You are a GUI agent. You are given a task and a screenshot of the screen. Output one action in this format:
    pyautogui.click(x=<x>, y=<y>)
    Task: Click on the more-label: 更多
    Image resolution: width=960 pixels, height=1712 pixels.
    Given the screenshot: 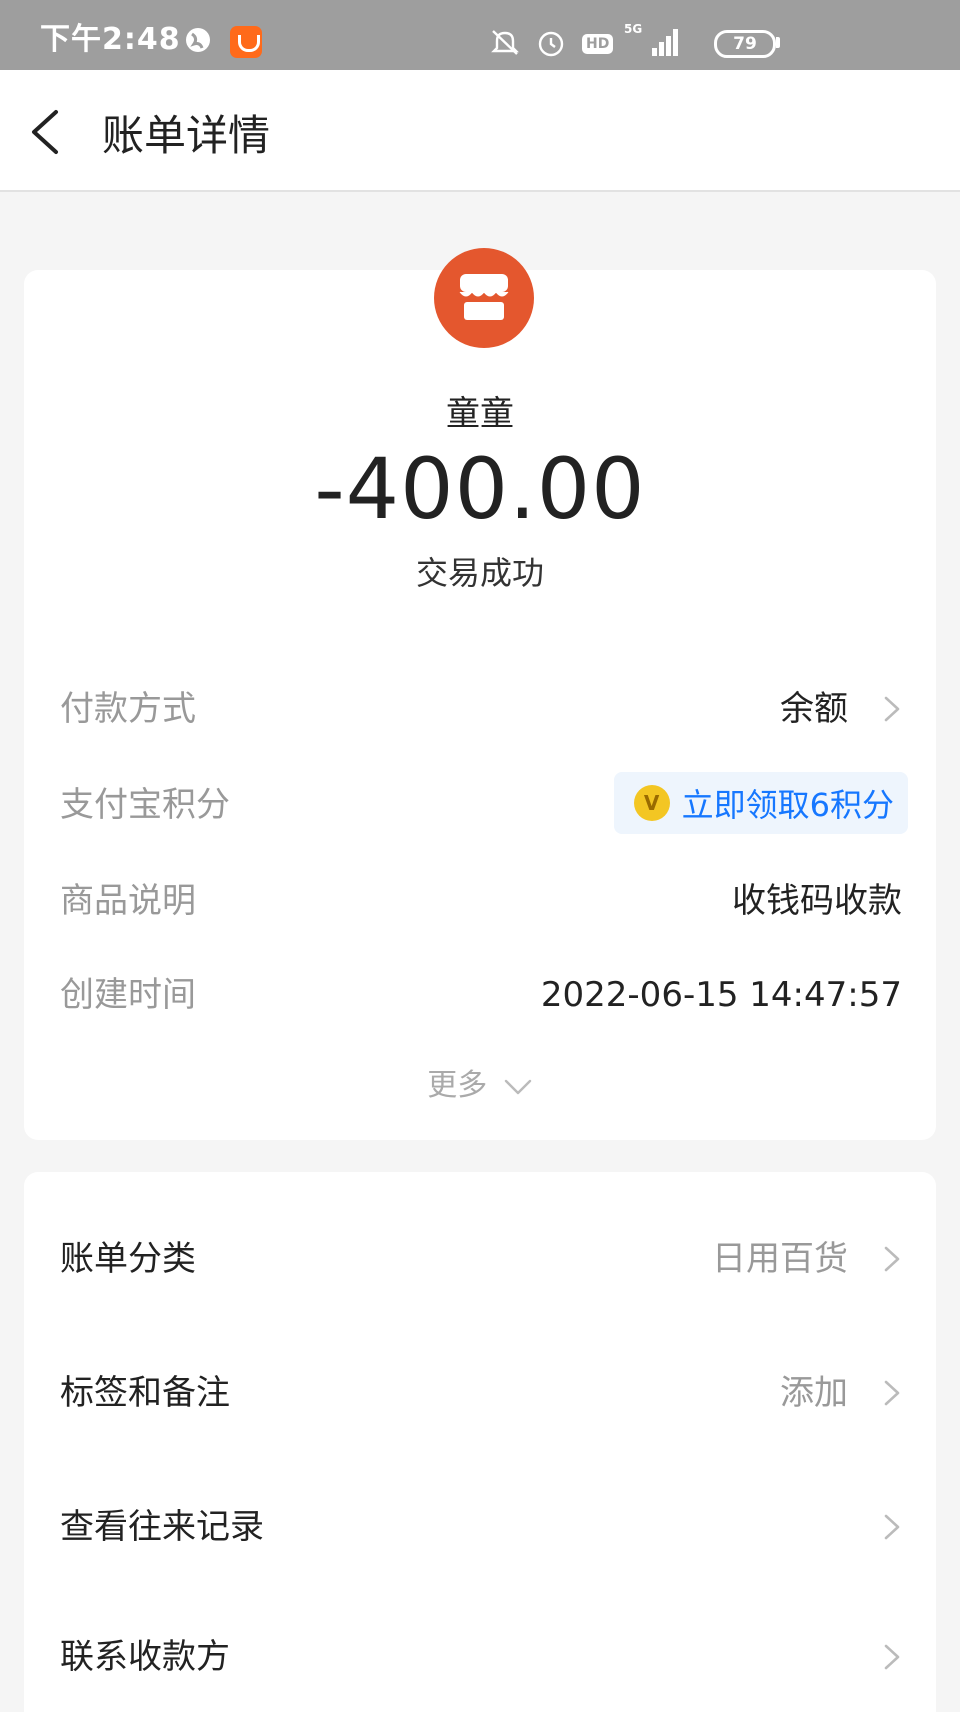 What is the action you would take?
    pyautogui.click(x=457, y=1085)
    